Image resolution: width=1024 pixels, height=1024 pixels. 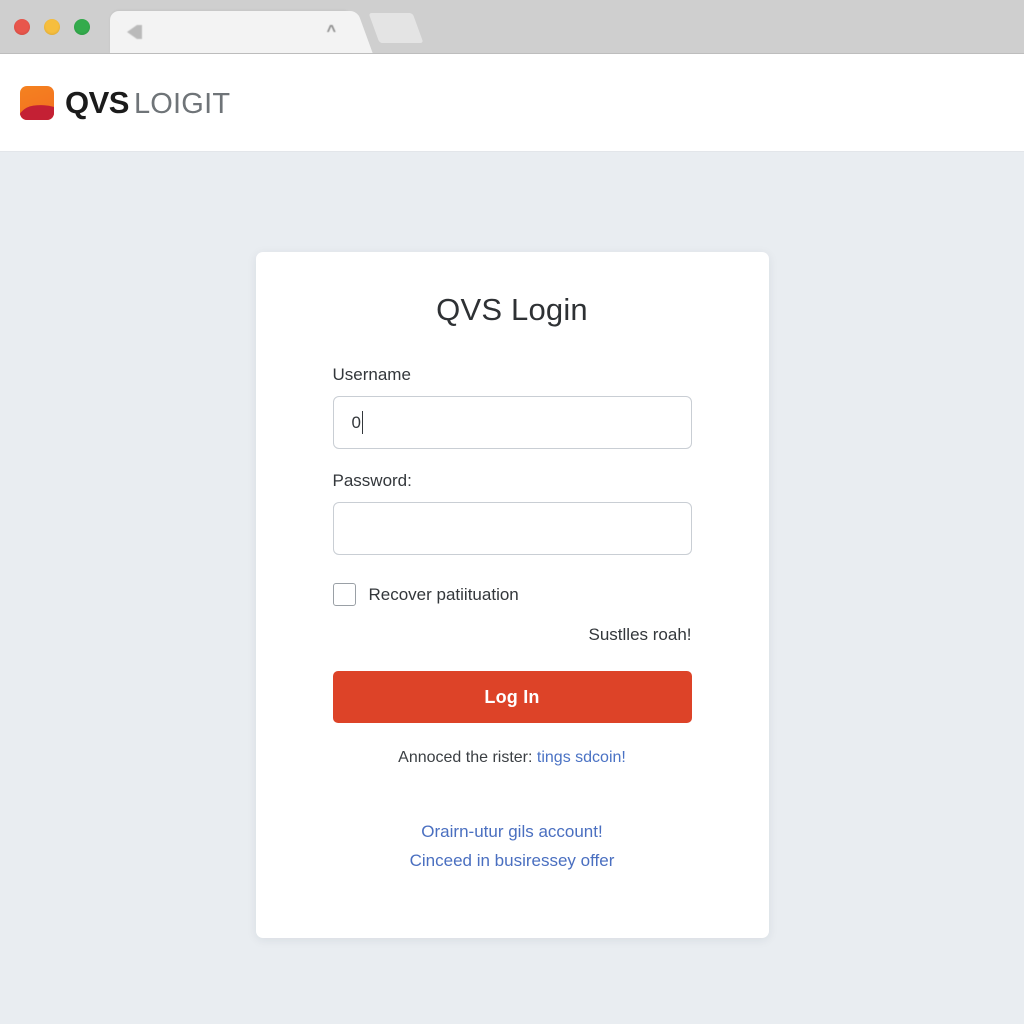 What do you see at coordinates (82, 27) in the screenshot?
I see `maximize-window-button` at bounding box center [82, 27].